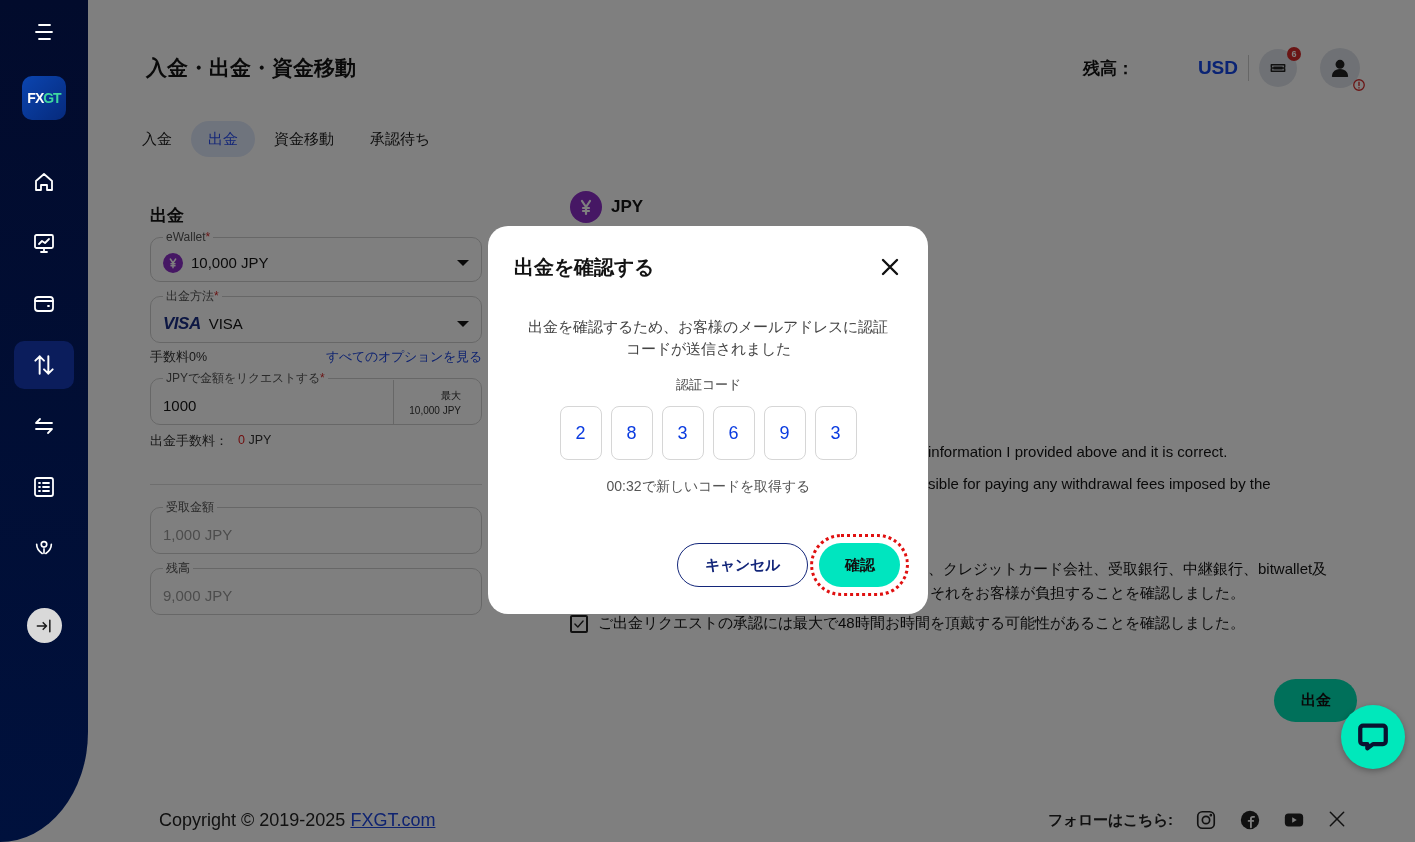  What do you see at coordinates (742, 565) in the screenshot?
I see `cancel-button: キャンセル` at bounding box center [742, 565].